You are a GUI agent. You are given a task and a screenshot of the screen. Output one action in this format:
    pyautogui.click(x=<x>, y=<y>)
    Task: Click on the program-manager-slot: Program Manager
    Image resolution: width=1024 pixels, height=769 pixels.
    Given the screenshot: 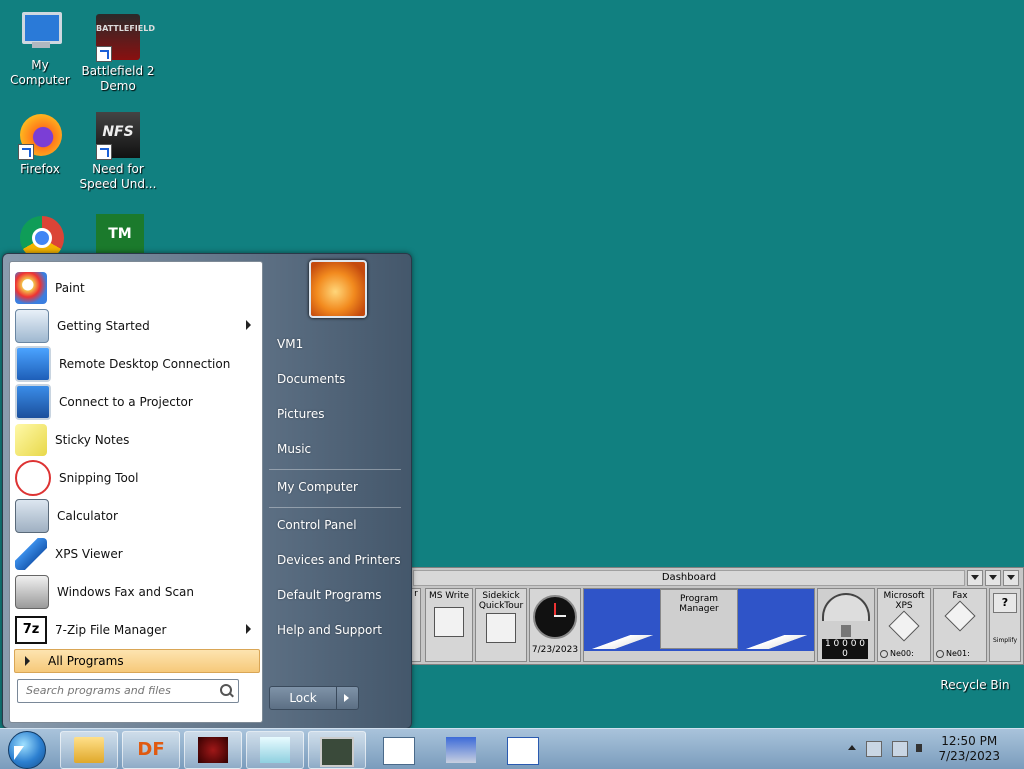 What is the action you would take?
    pyautogui.click(x=699, y=625)
    